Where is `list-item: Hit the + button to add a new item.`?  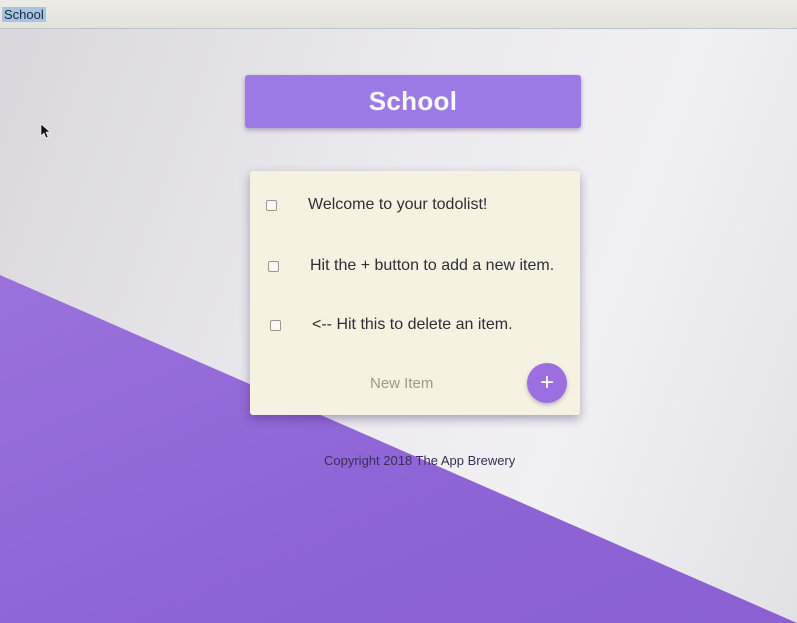 list-item: Hit the + button to add a new item. is located at coordinates (415, 266).